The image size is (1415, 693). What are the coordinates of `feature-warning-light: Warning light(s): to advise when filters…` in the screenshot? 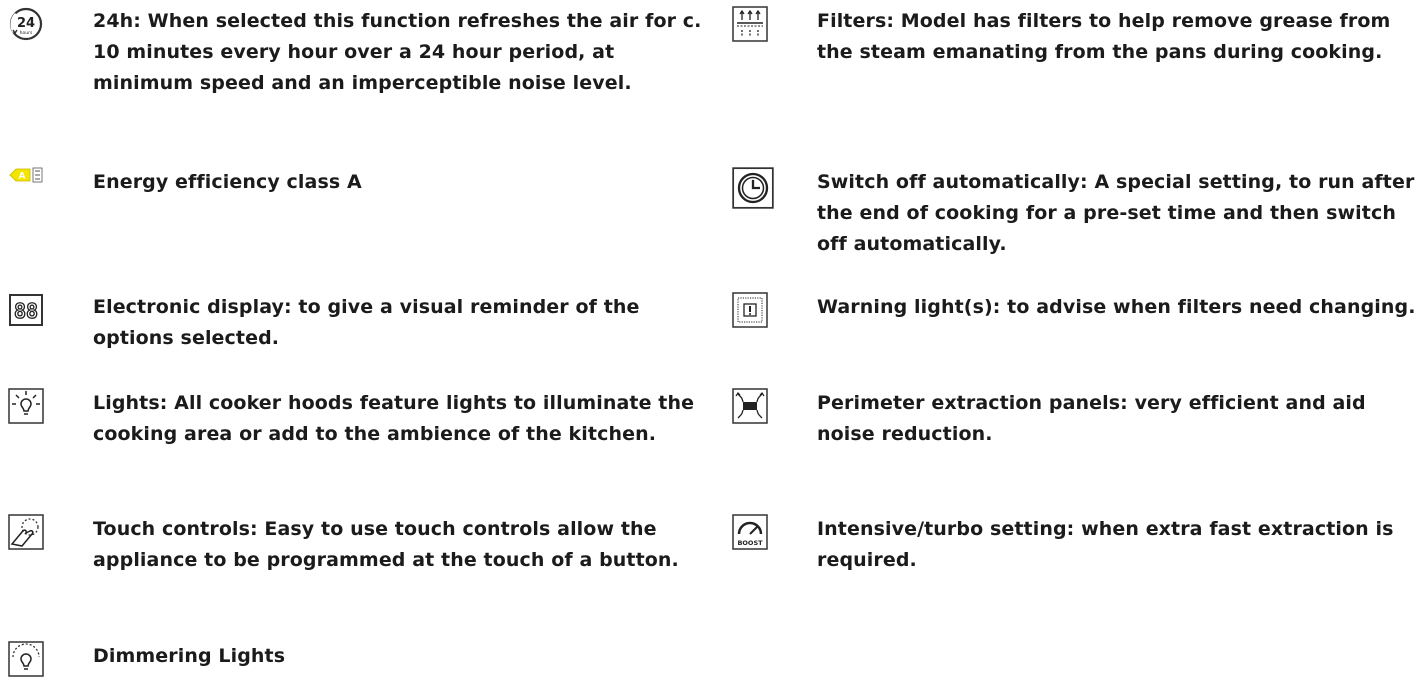 It's located at (1073, 327).